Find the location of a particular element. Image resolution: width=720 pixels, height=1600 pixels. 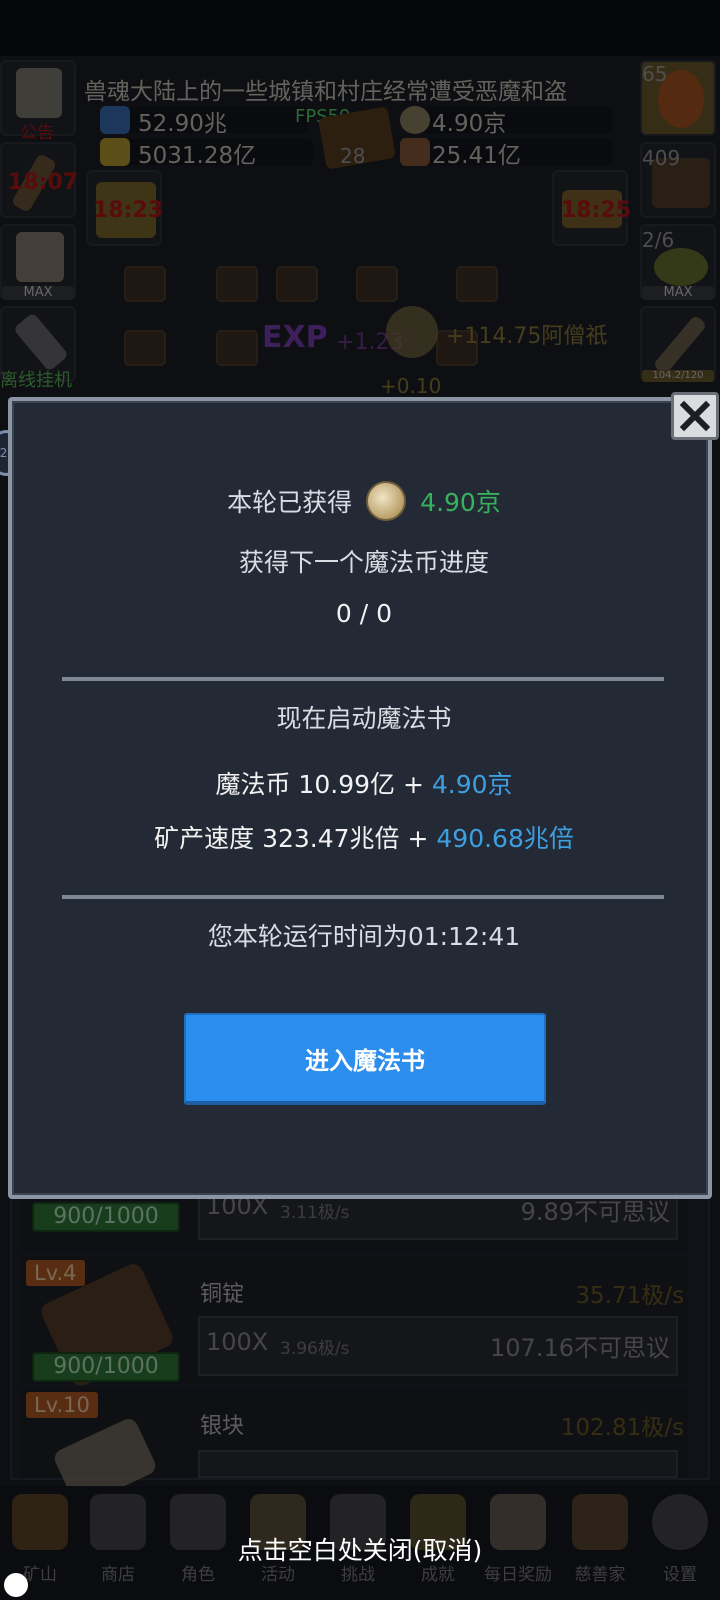

earned-row: 本轮已获得 4.90京 is located at coordinates (364, 501).